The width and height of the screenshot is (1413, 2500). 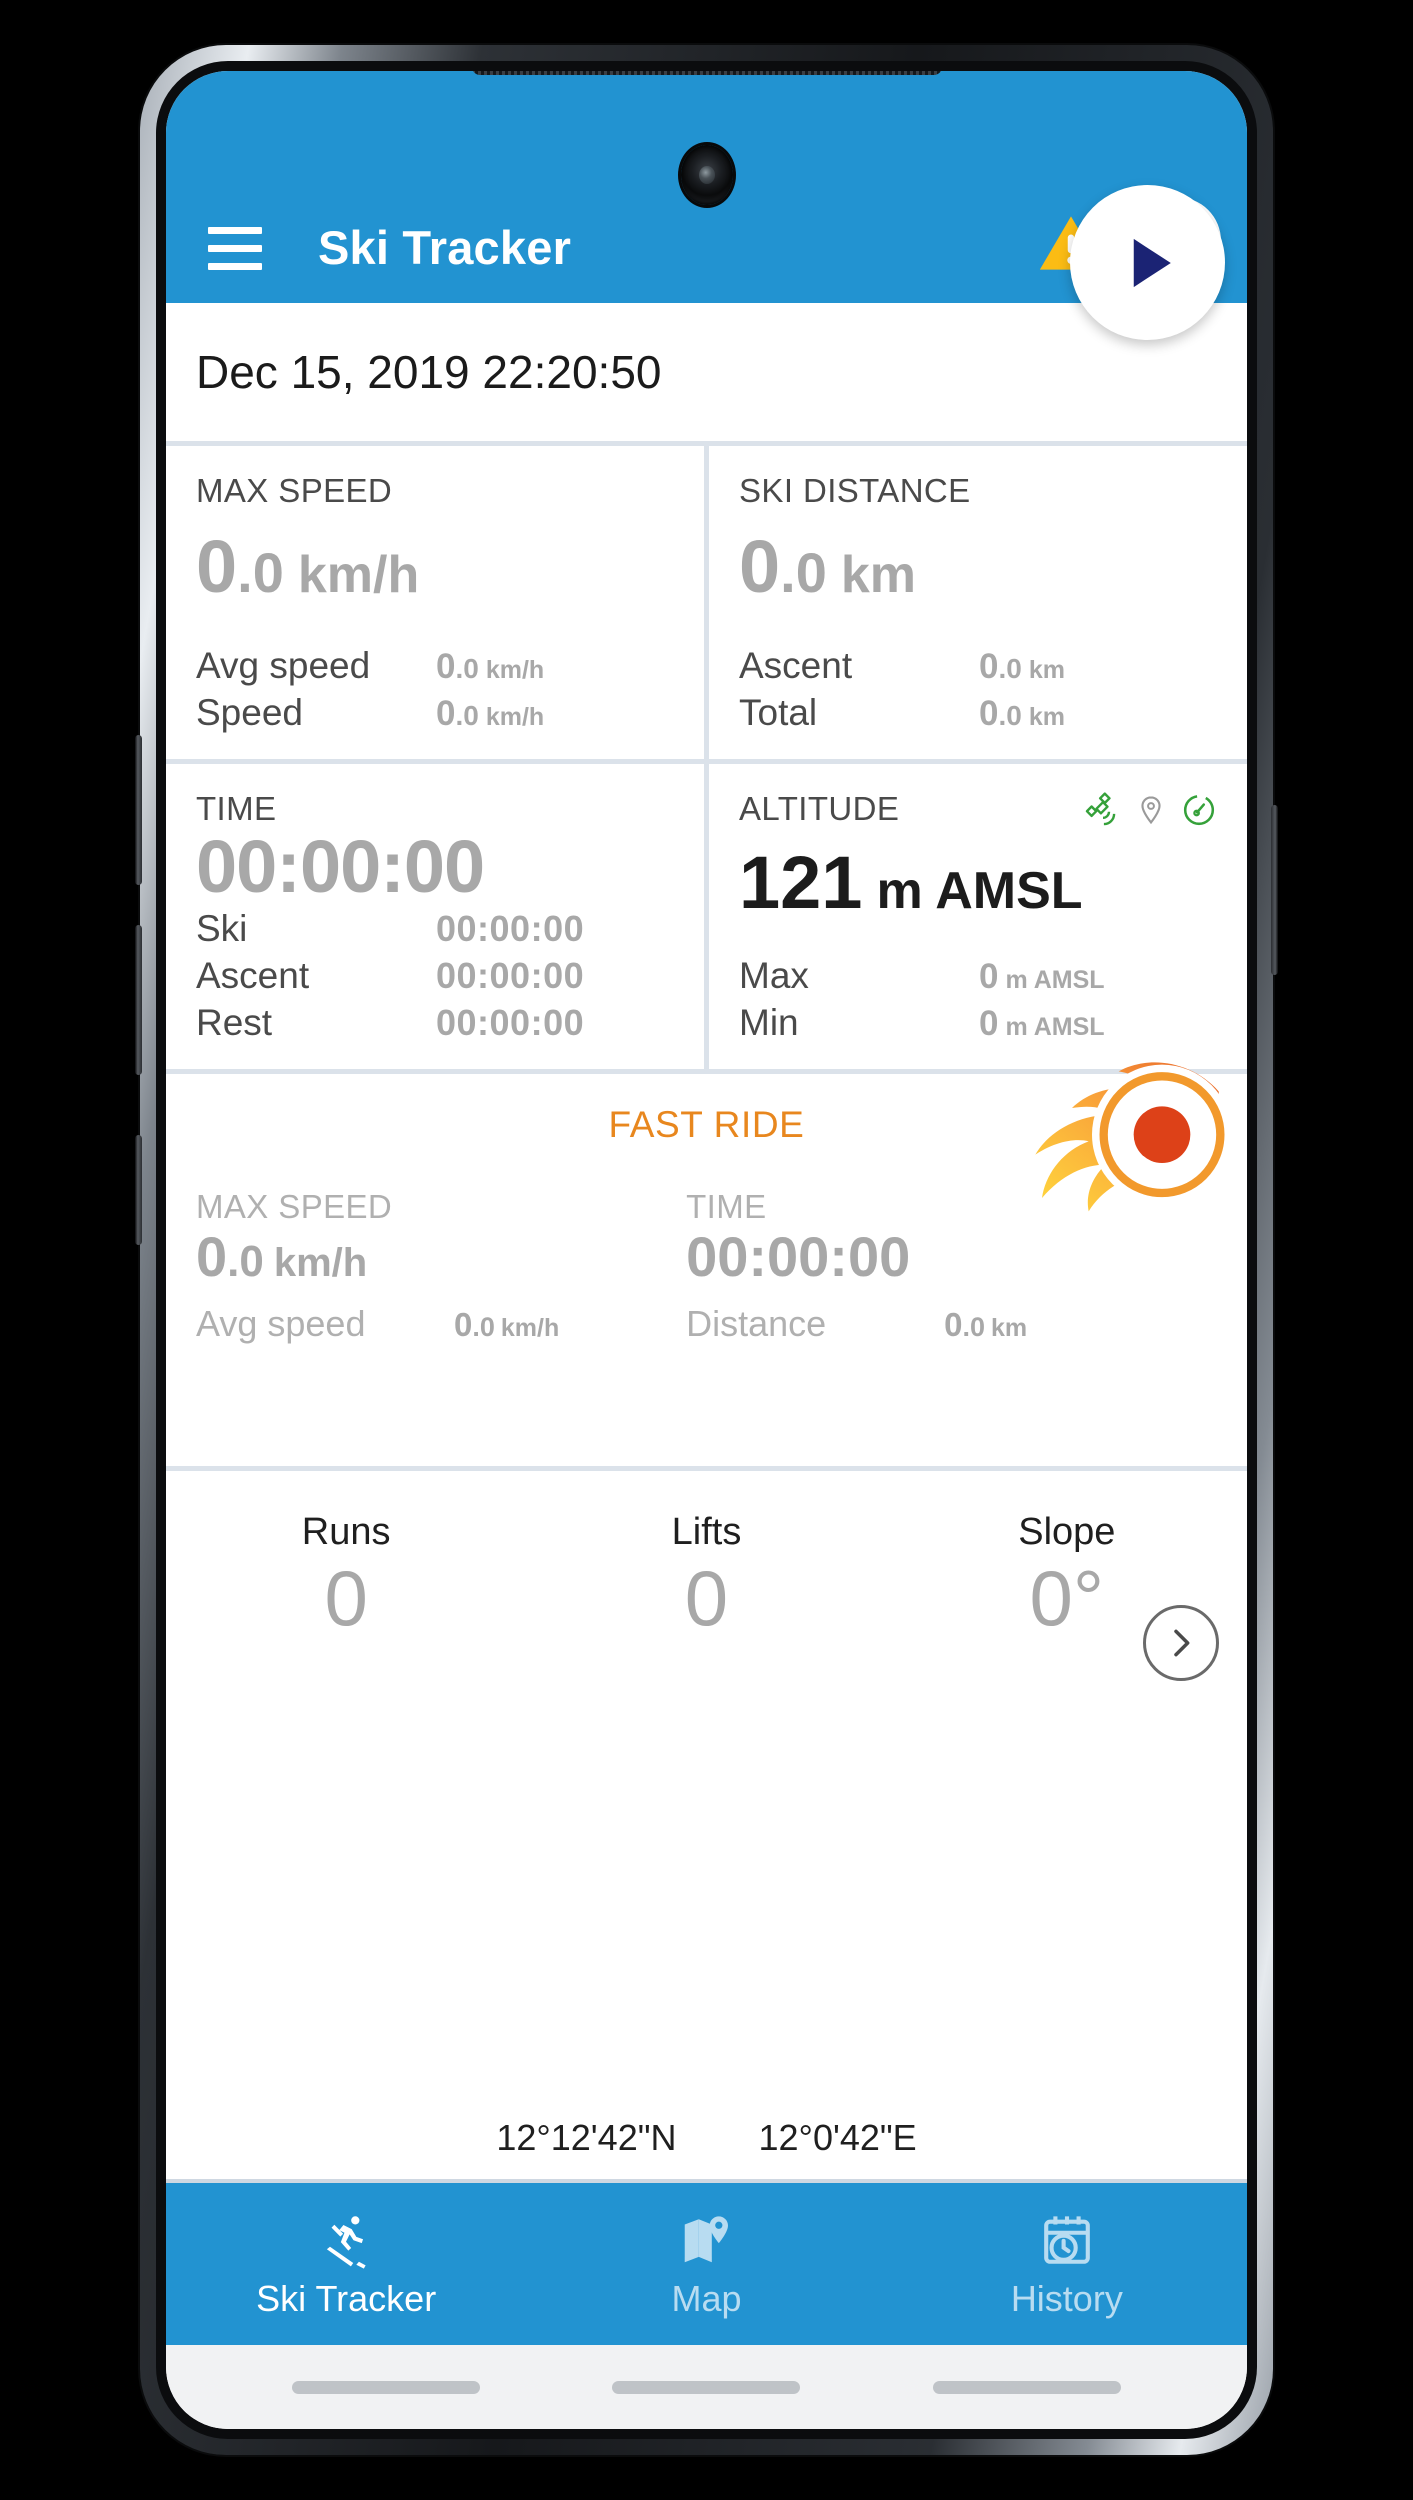 I want to click on subrow-total-distance: Total 0 .0 km, so click(x=978, y=713).